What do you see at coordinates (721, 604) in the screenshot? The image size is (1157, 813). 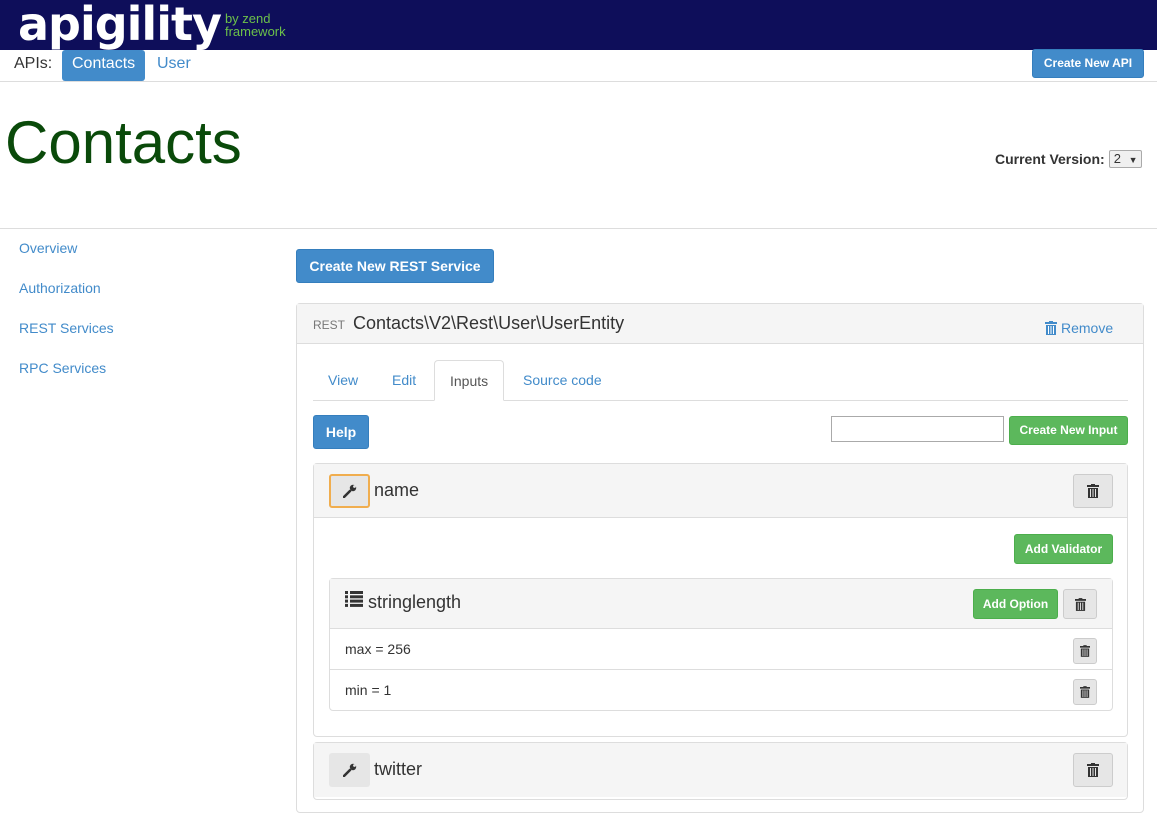 I see `validator-header: stringlength Add Option` at bounding box center [721, 604].